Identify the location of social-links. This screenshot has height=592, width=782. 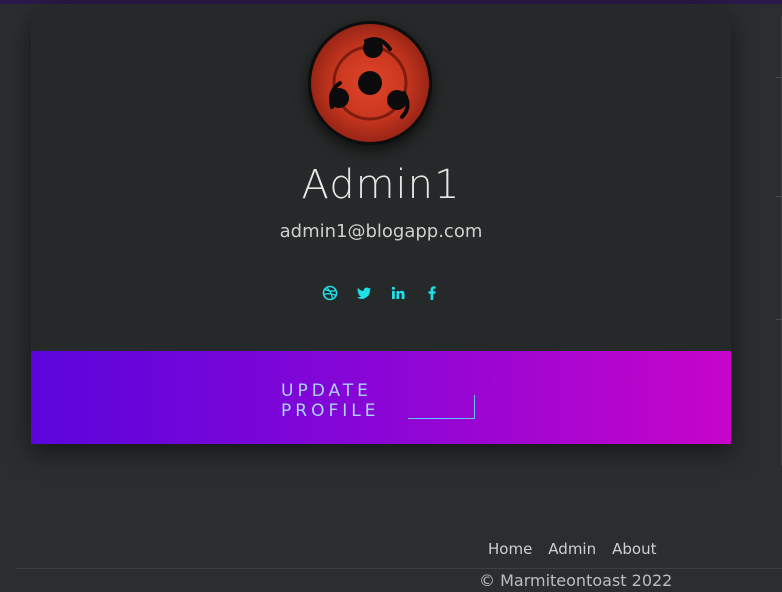
(381, 295).